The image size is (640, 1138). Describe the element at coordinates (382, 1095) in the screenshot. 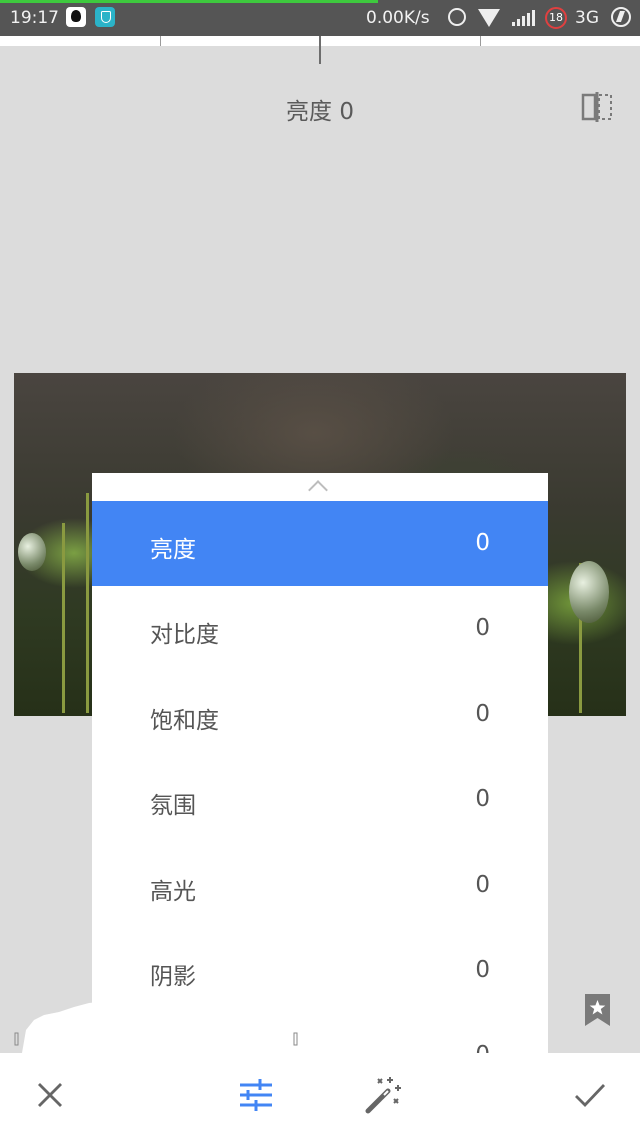

I see `magic-wand-icon` at that location.